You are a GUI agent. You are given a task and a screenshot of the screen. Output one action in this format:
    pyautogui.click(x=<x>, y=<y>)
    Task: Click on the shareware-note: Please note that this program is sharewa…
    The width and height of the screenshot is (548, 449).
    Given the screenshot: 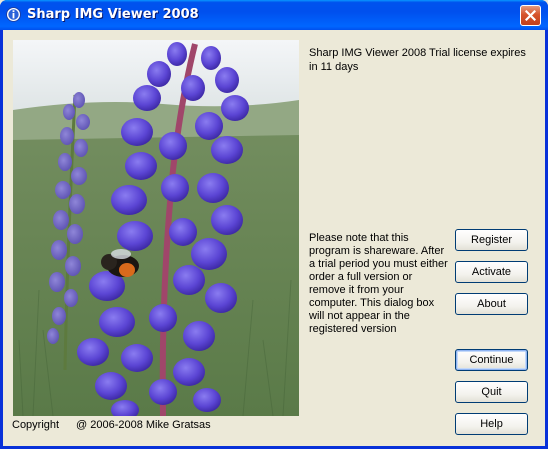 What is the action you would take?
    pyautogui.click(x=378, y=283)
    